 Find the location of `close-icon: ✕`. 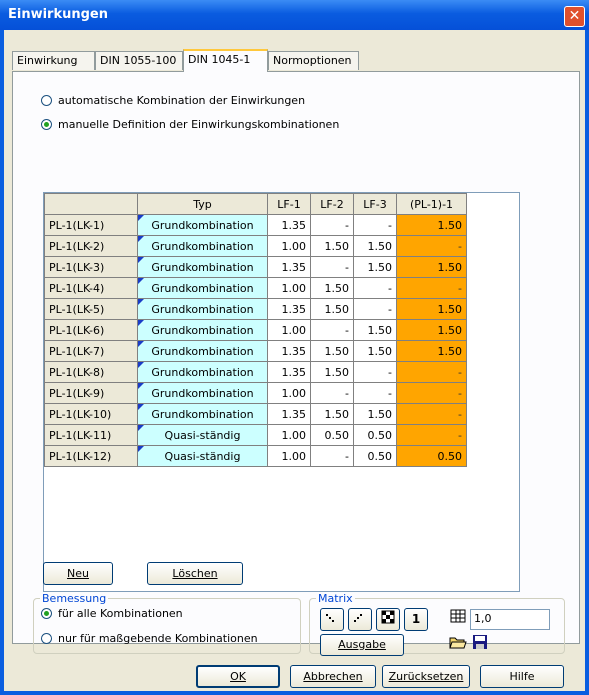

close-icon: ✕ is located at coordinates (574, 16).